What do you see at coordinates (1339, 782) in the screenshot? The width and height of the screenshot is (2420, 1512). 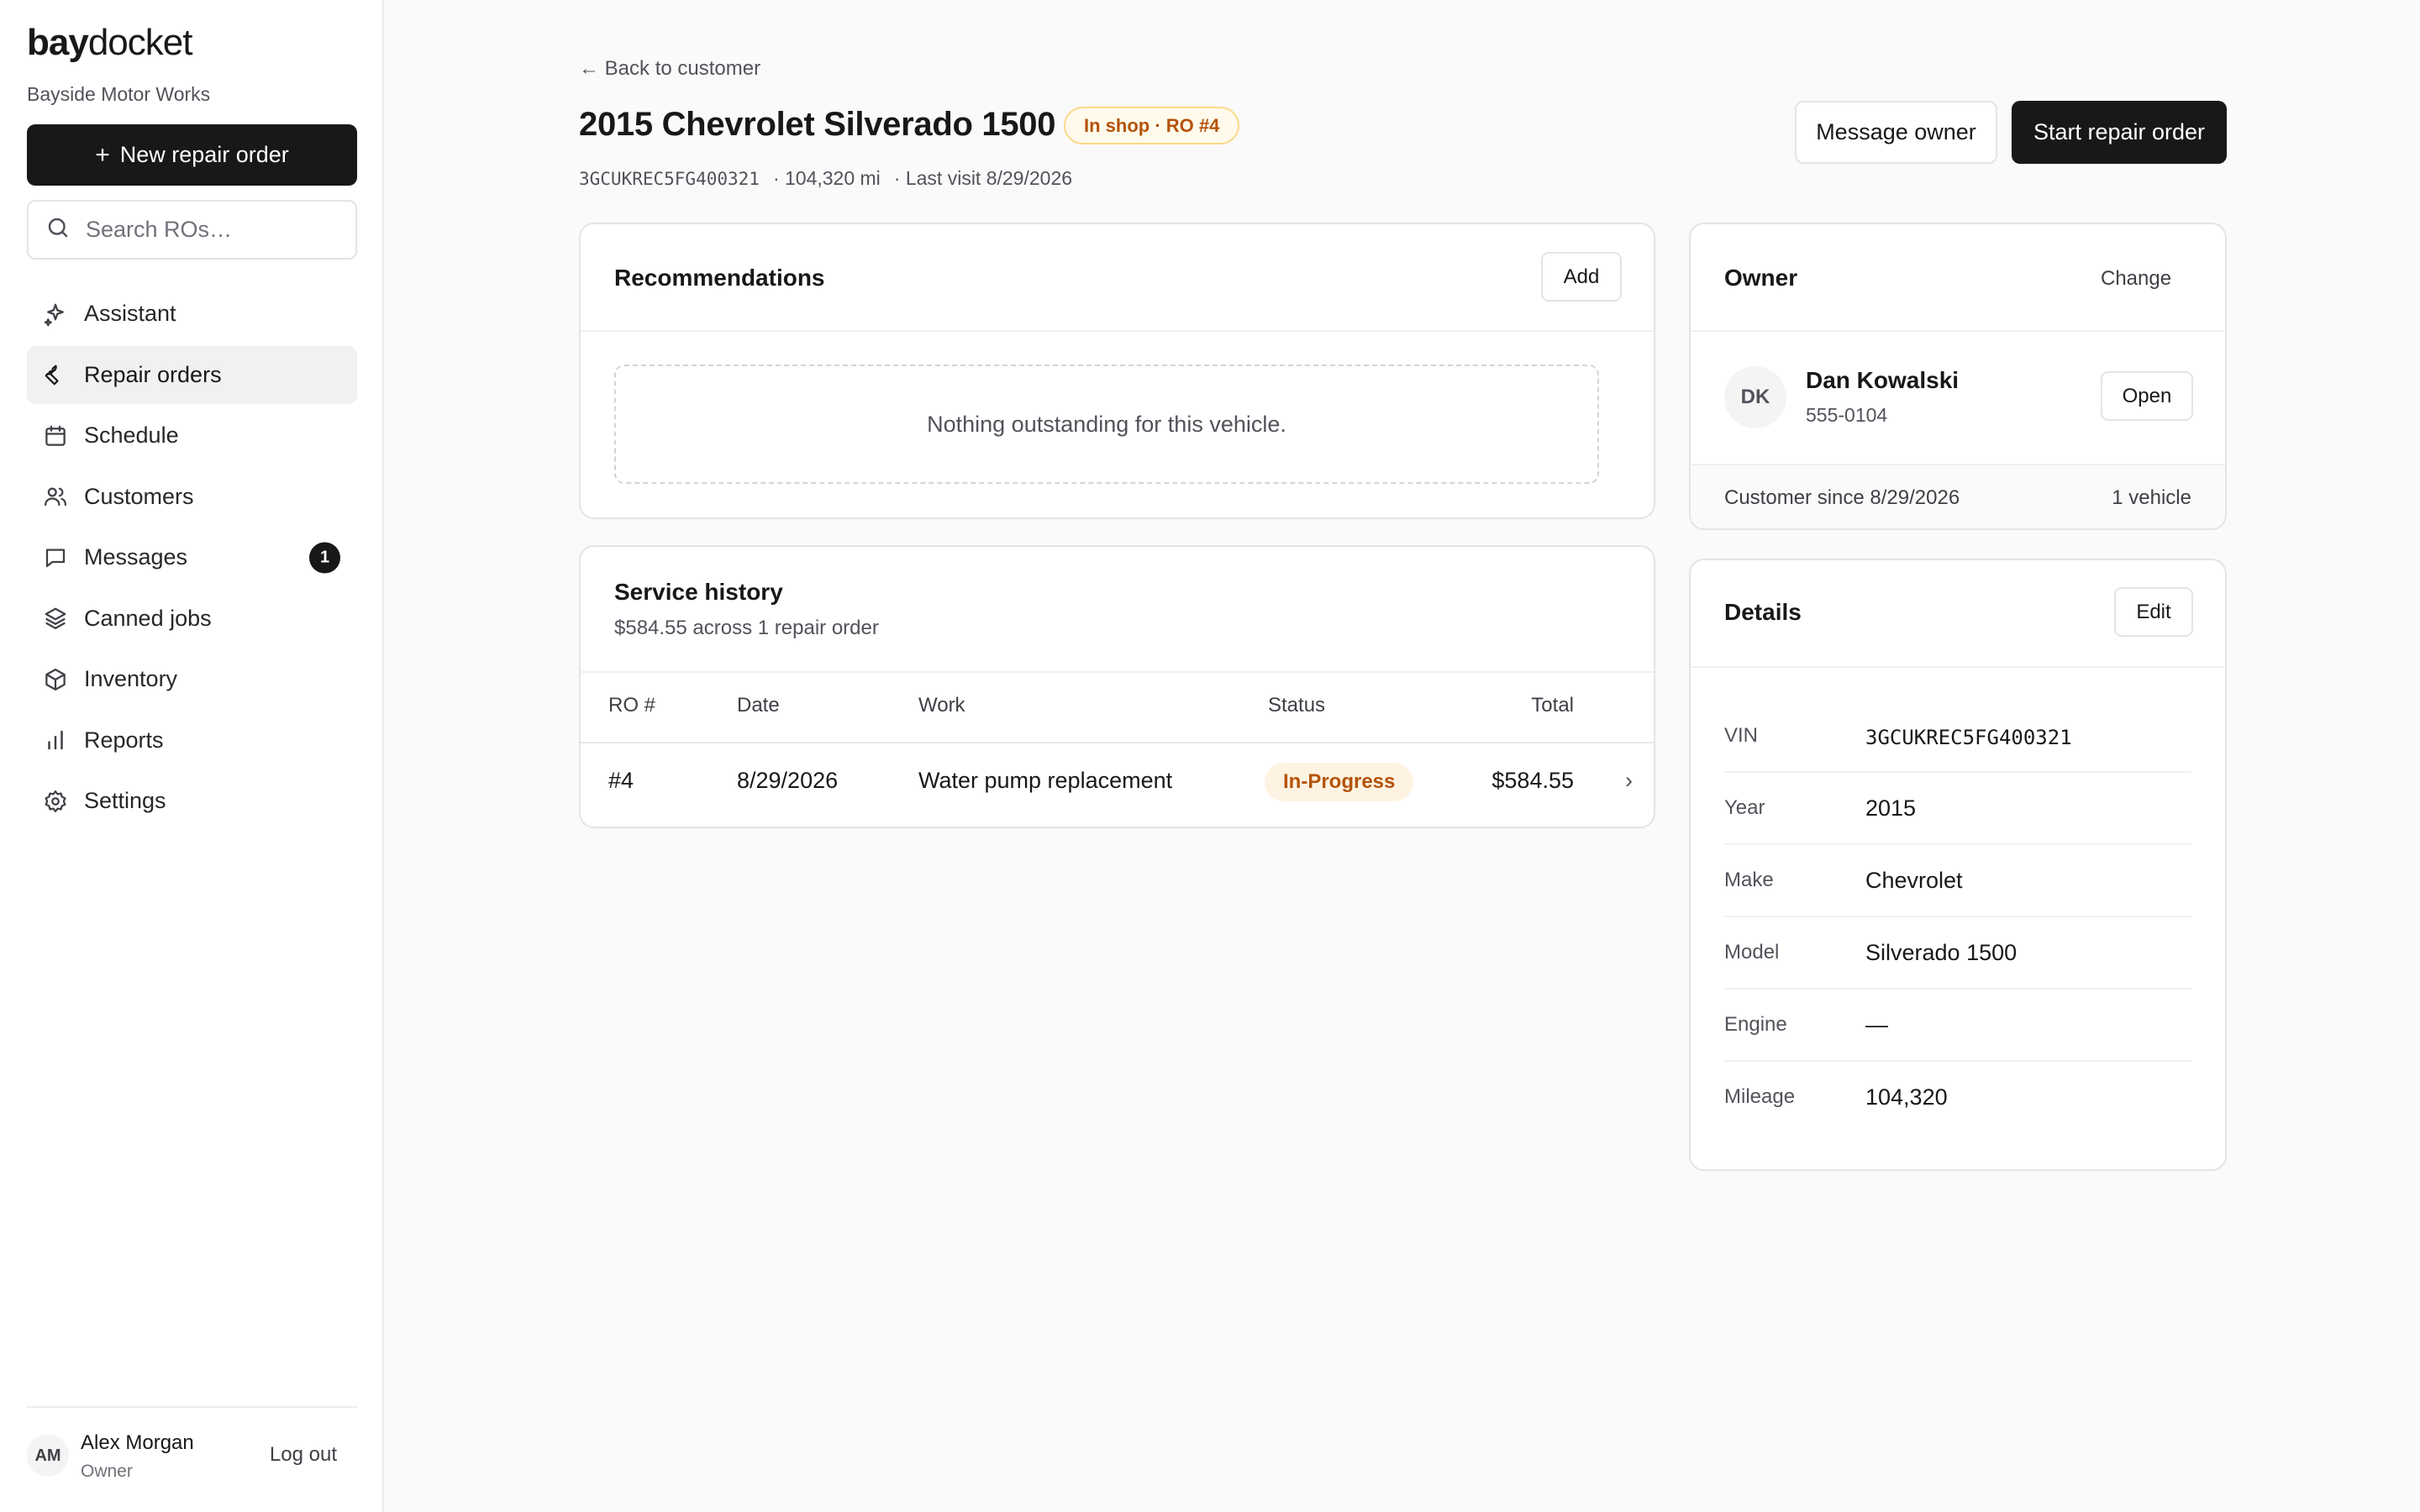 I see `row-status-badge: In-Progress` at bounding box center [1339, 782].